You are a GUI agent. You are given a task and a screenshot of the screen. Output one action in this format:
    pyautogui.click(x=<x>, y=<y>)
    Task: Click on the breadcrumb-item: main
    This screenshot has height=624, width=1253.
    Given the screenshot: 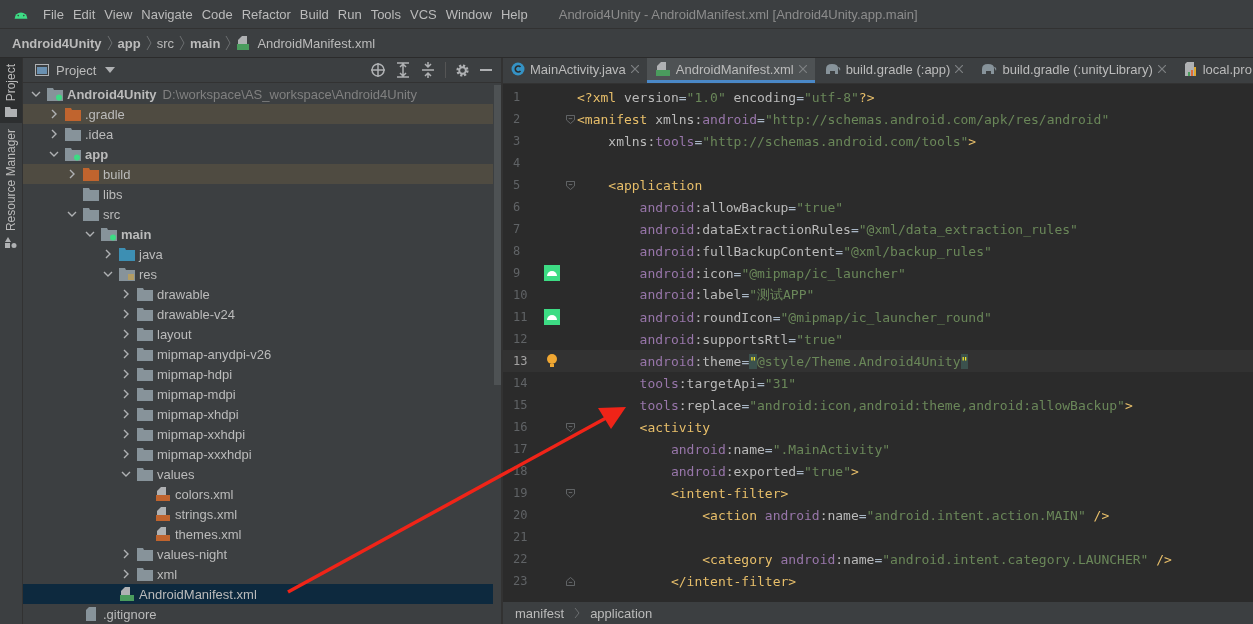 What is the action you would take?
    pyautogui.click(x=205, y=43)
    